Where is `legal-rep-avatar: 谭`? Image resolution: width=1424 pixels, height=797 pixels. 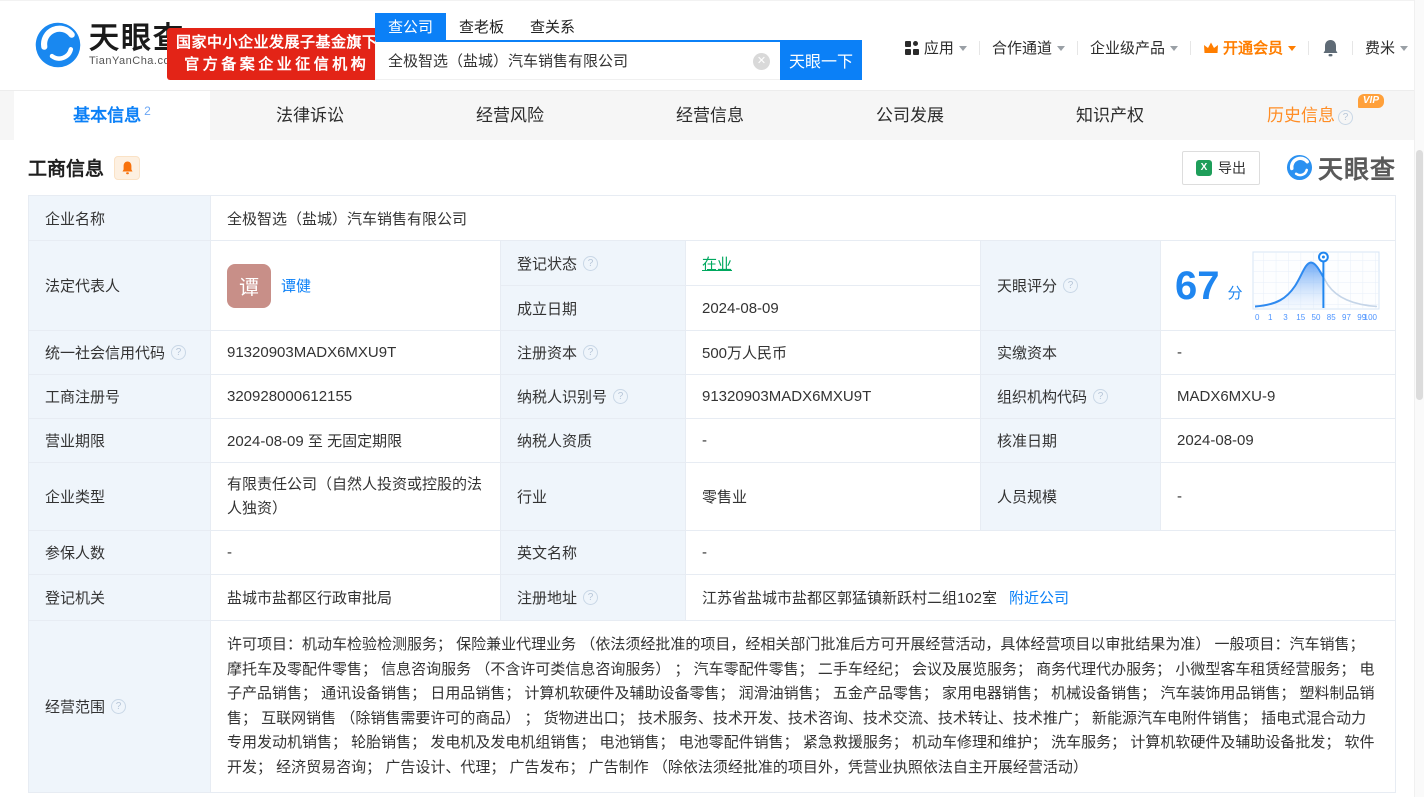 legal-rep-avatar: 谭 is located at coordinates (249, 285).